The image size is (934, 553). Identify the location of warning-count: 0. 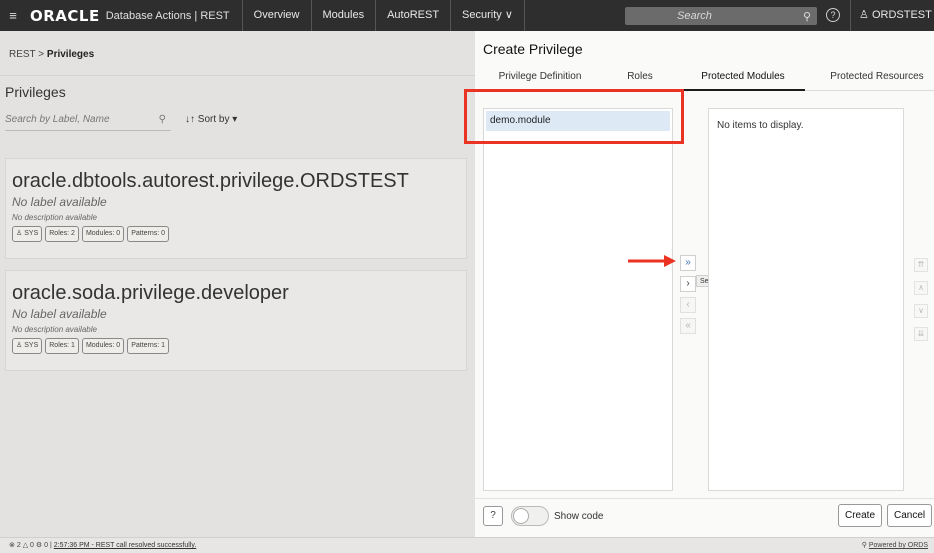
(32, 545).